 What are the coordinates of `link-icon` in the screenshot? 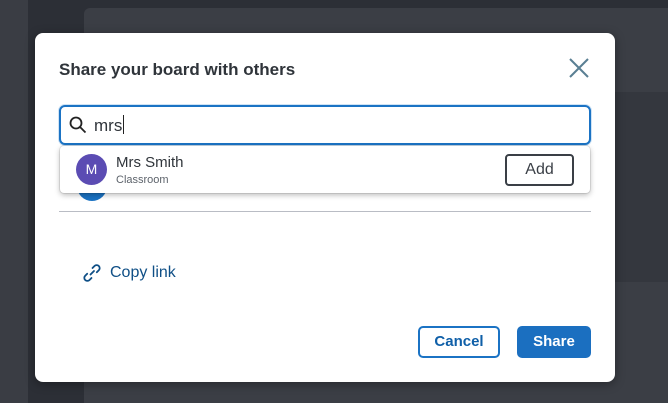 It's located at (92, 273).